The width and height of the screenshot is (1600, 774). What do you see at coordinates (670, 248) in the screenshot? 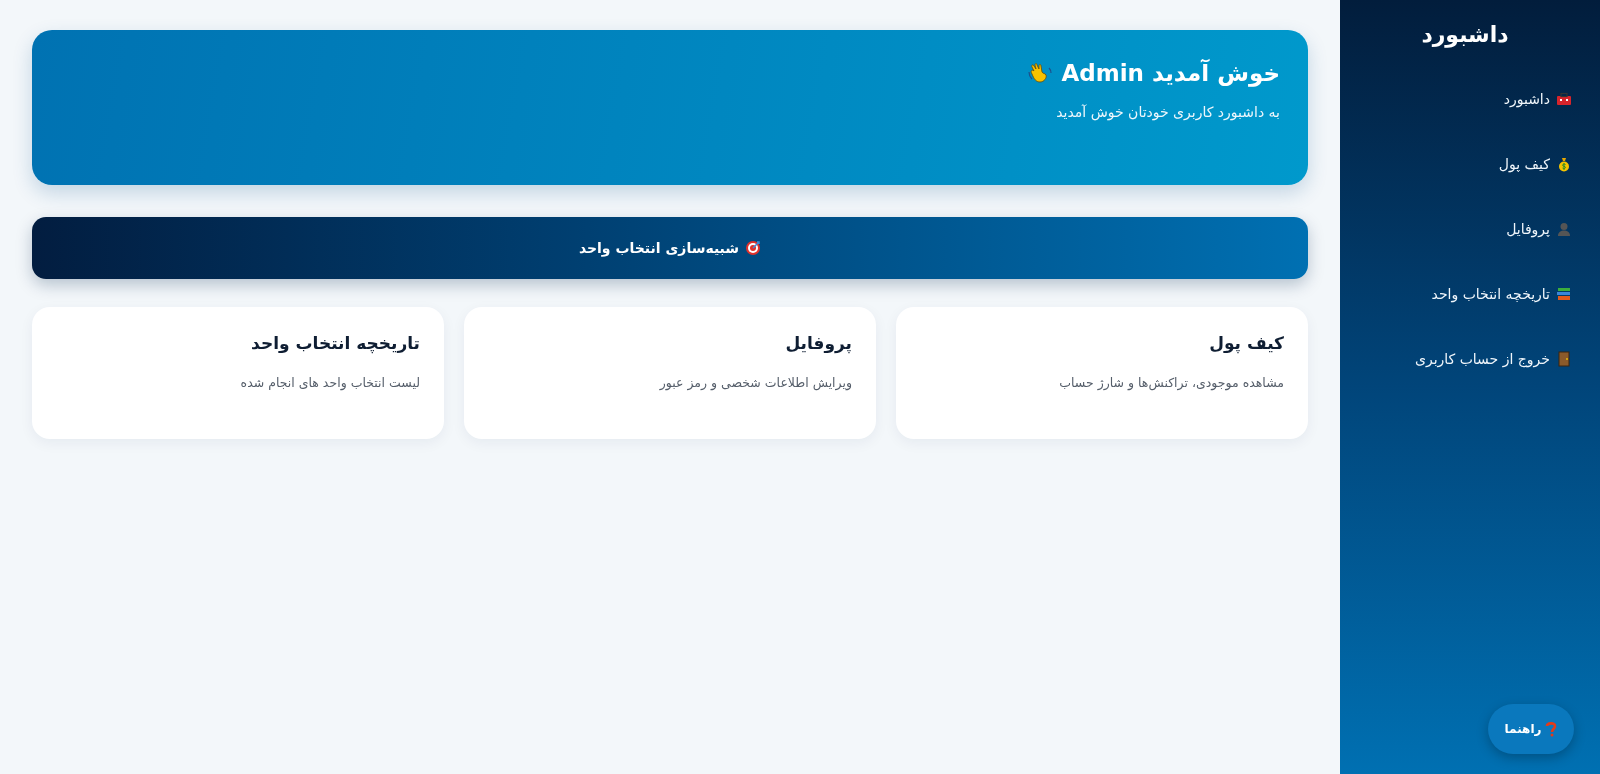
I see `simulate-button: شبیه‌سازی انتخاب واحد` at bounding box center [670, 248].